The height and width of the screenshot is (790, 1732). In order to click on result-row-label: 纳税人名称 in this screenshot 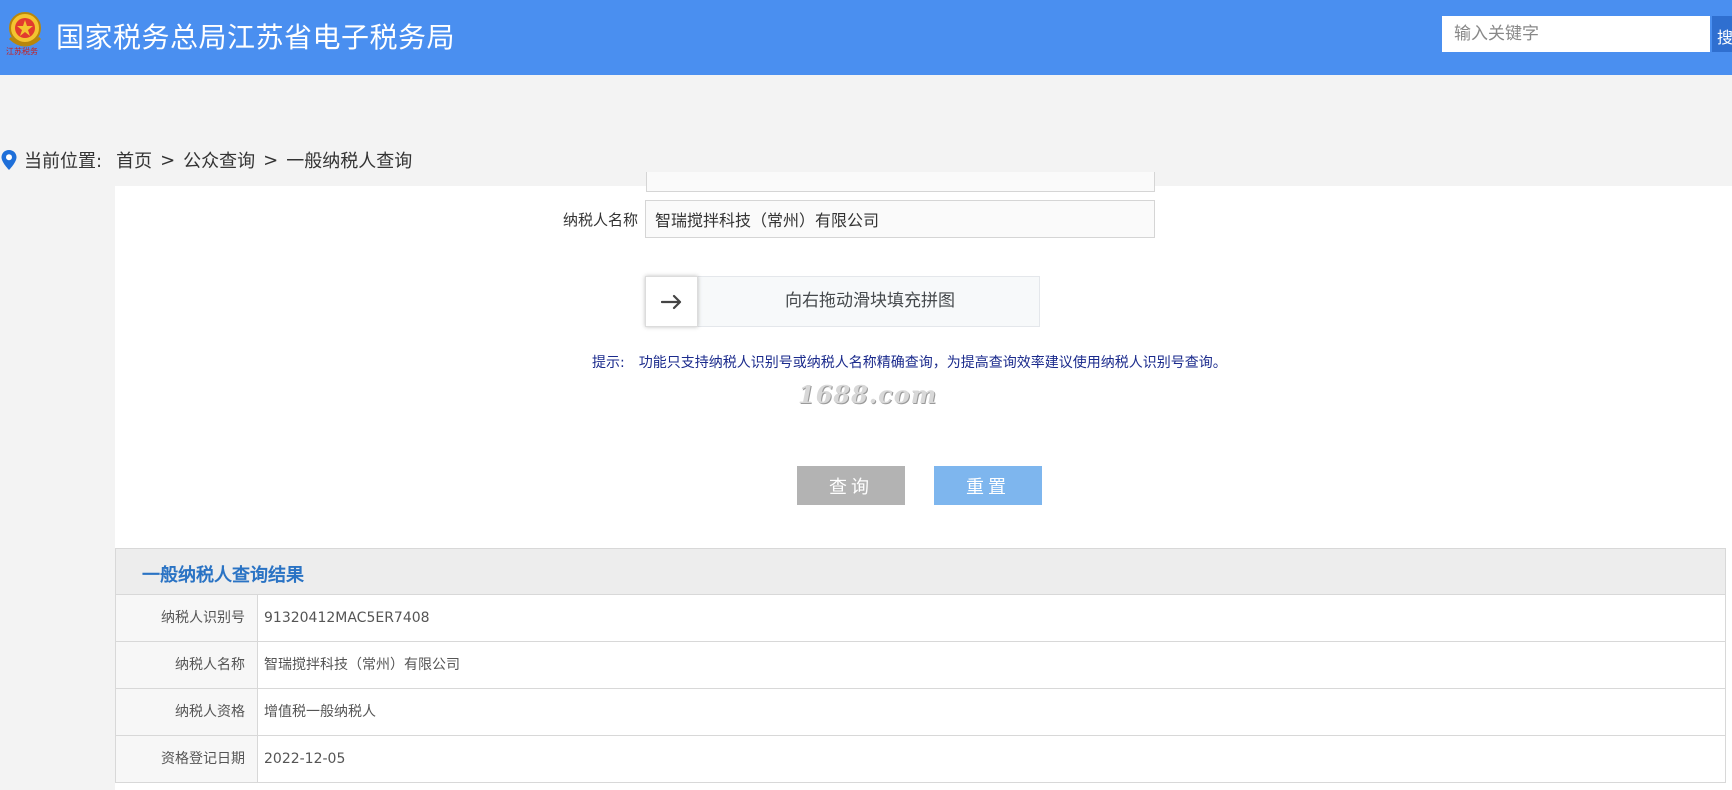, I will do `click(187, 665)`.